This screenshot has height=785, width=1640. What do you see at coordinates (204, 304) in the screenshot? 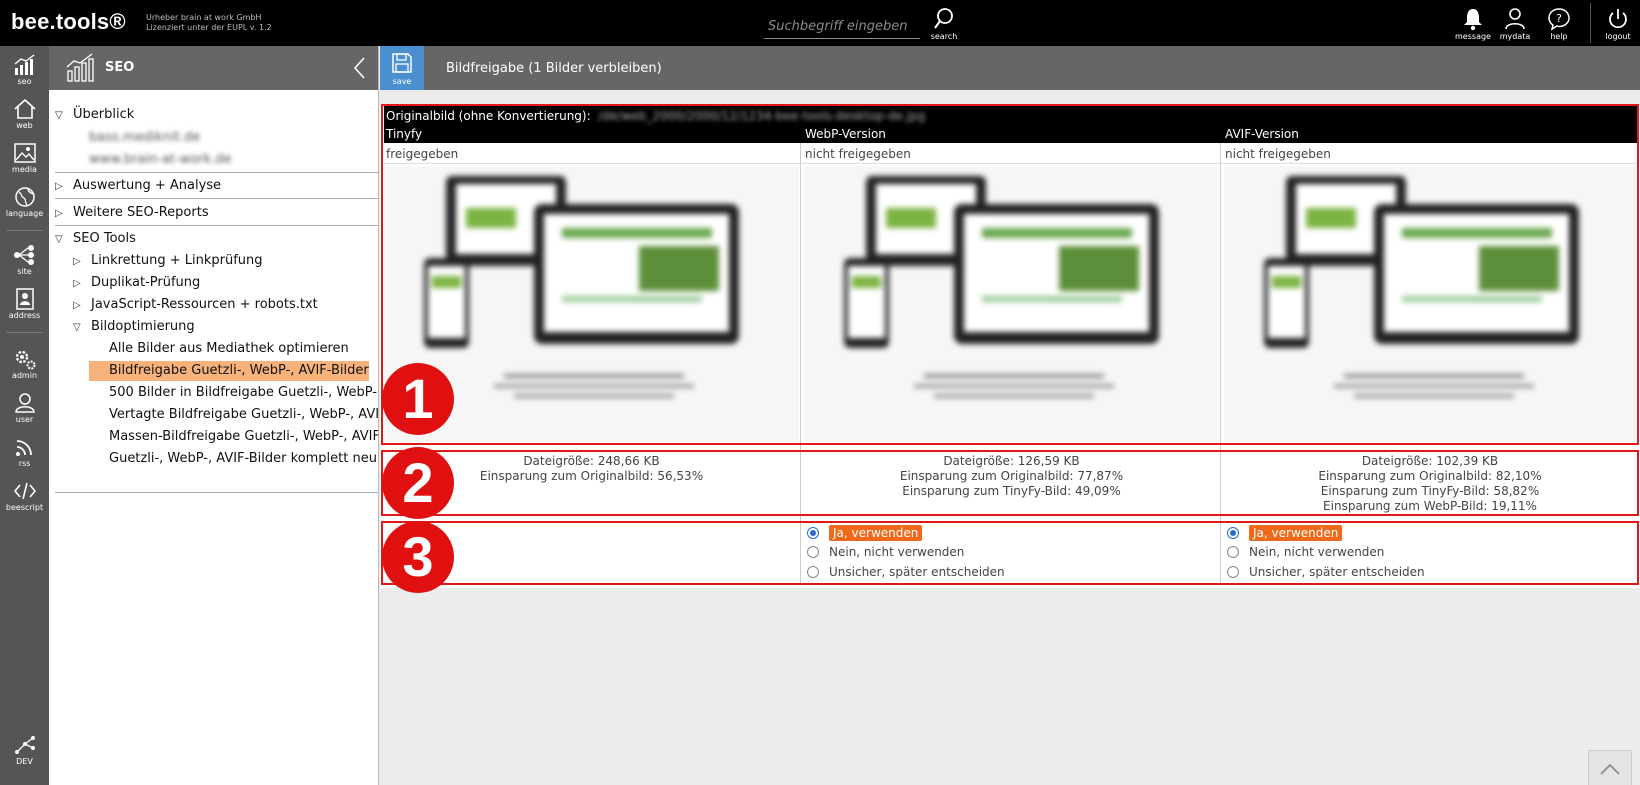
I see `tree-label: JavaScript-Ressourcen + robots.txt` at bounding box center [204, 304].